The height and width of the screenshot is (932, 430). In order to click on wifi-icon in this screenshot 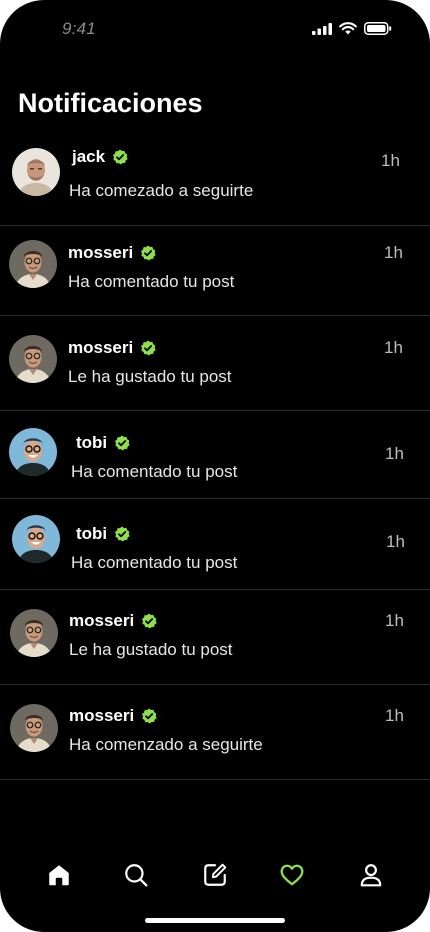, I will do `click(348, 28)`.